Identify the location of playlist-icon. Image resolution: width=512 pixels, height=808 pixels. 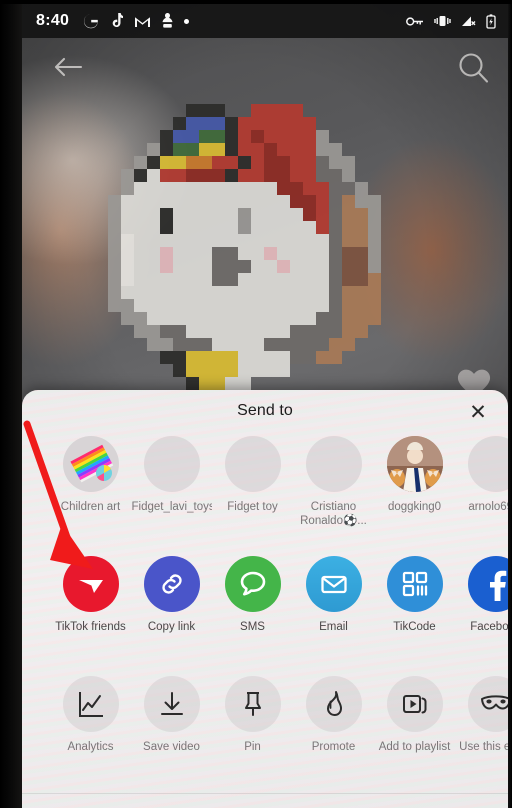
(414, 704).